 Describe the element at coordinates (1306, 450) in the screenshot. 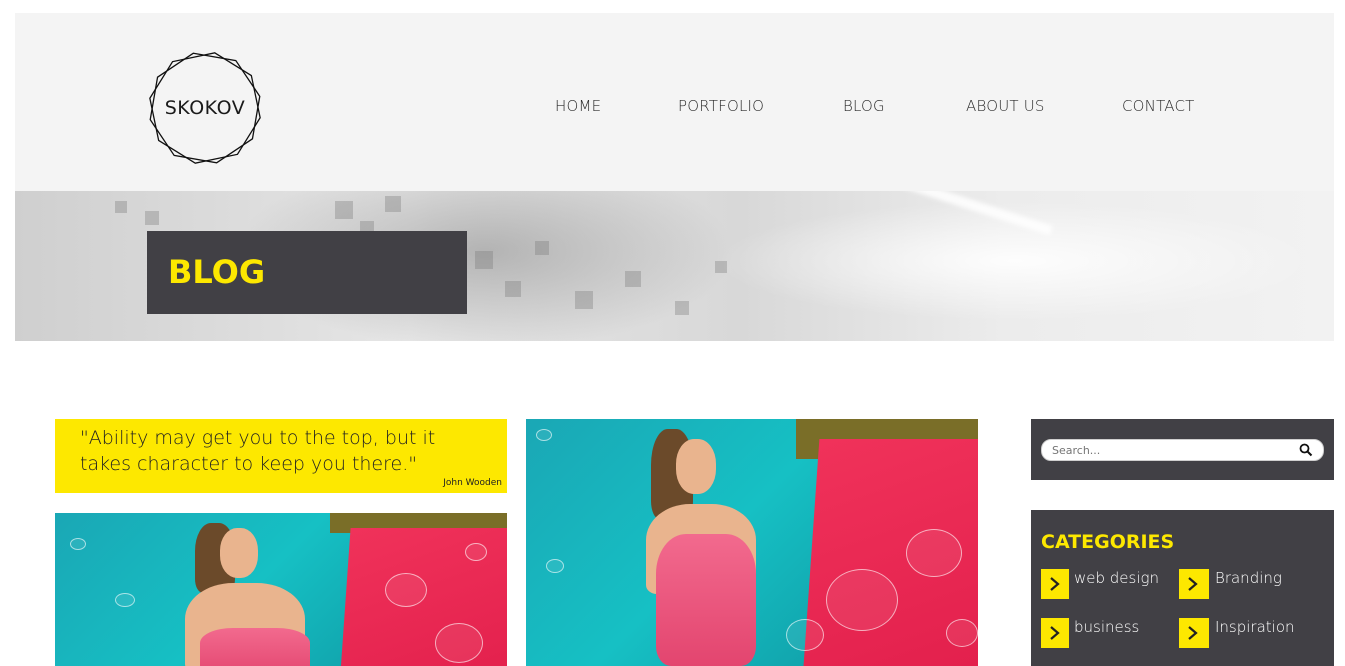

I see `search-icon` at that location.